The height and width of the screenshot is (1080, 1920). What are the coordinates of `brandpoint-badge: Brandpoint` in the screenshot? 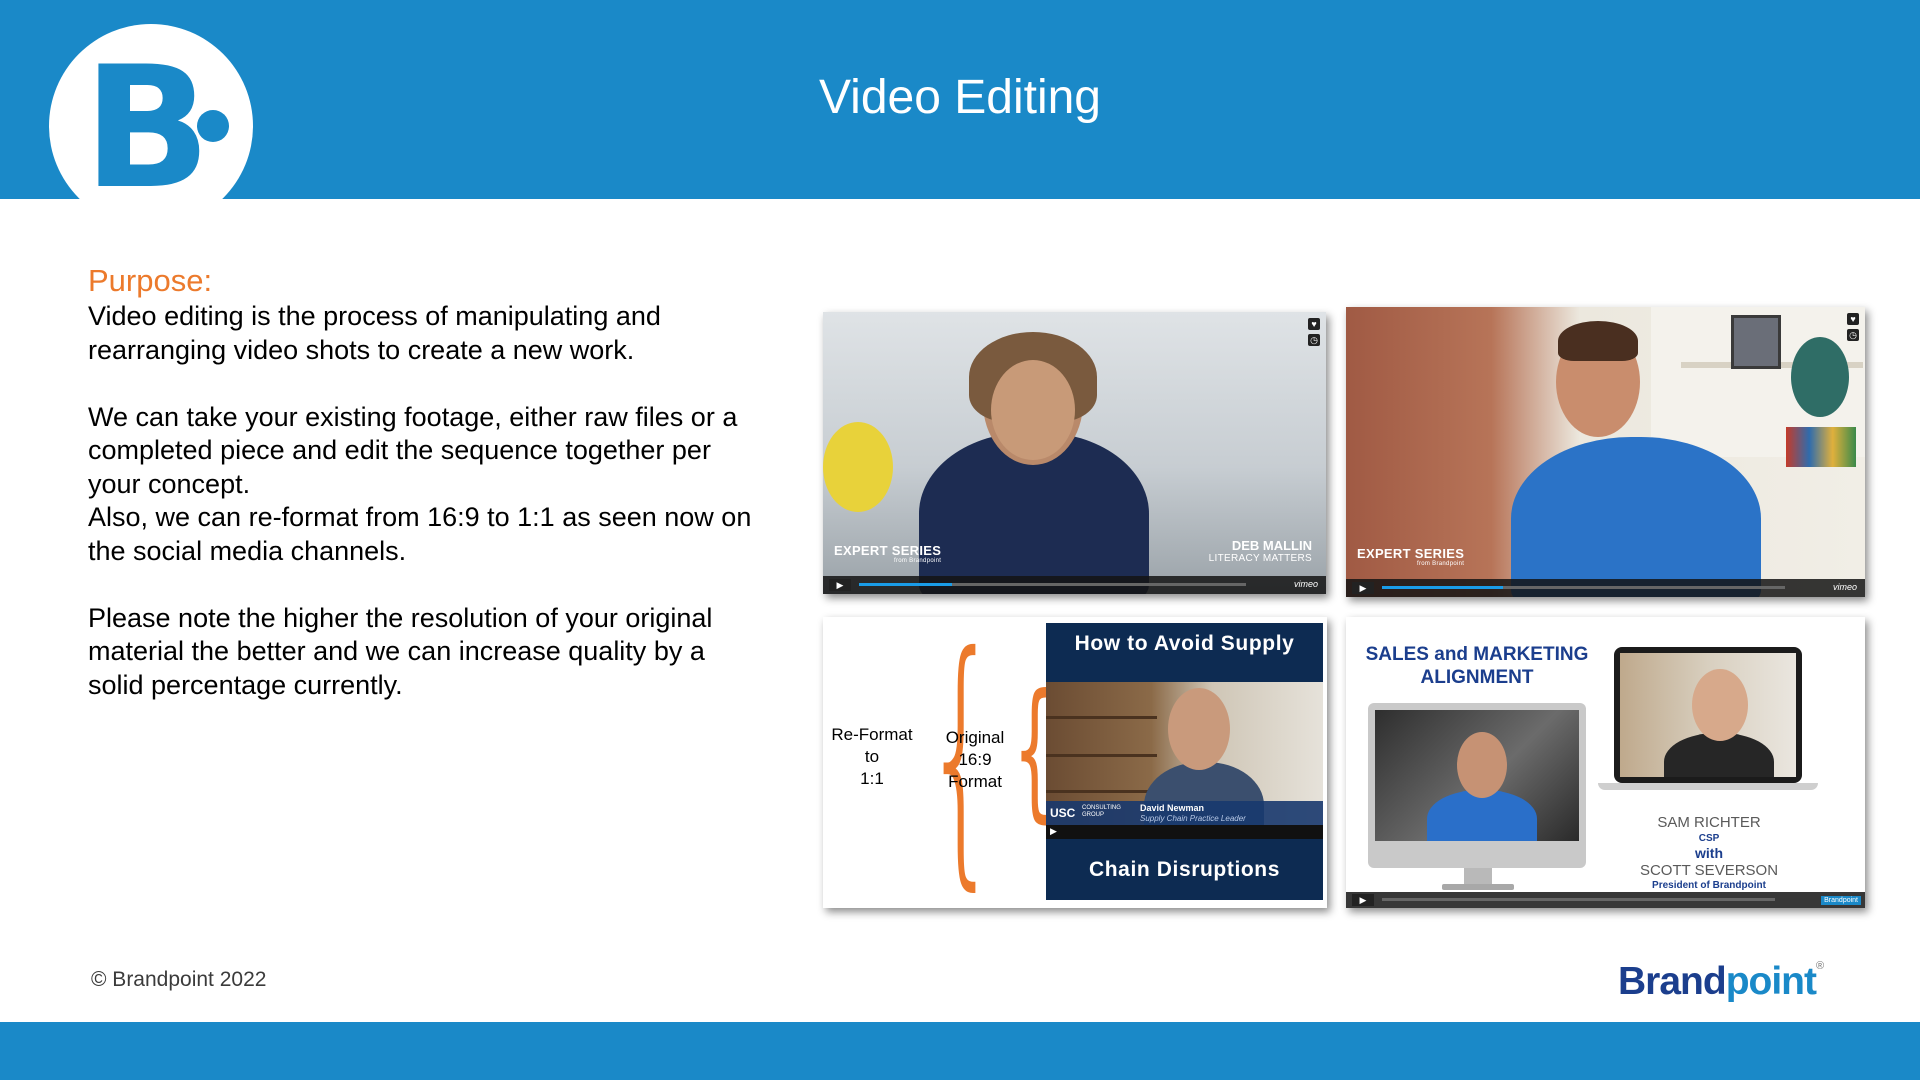 It's located at (1841, 900).